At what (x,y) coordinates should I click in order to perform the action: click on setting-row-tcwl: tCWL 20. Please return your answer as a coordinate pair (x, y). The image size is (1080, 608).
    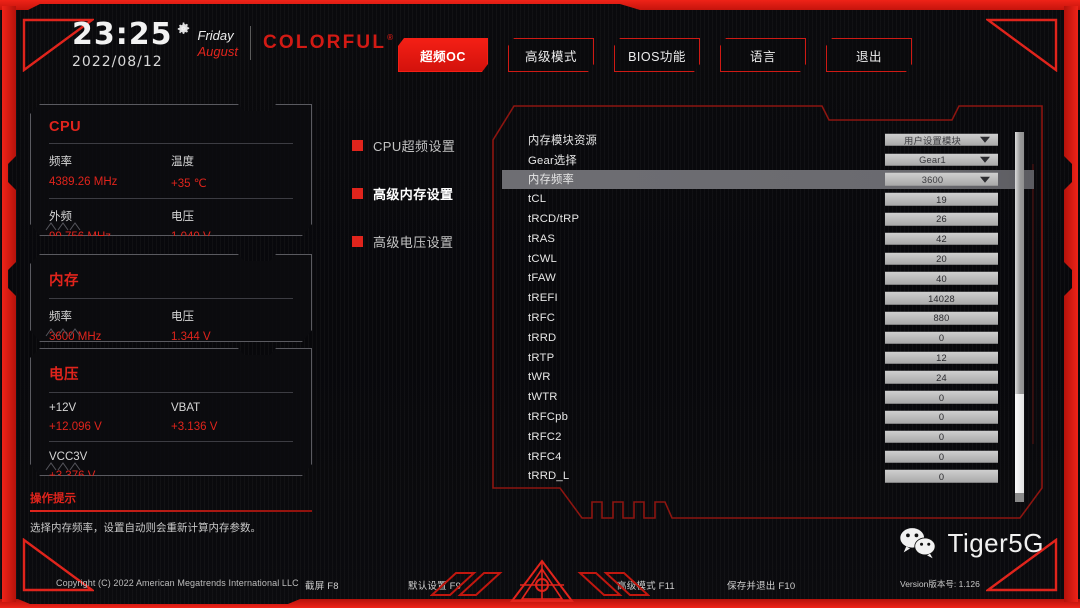
    Looking at the image, I should click on (768, 259).